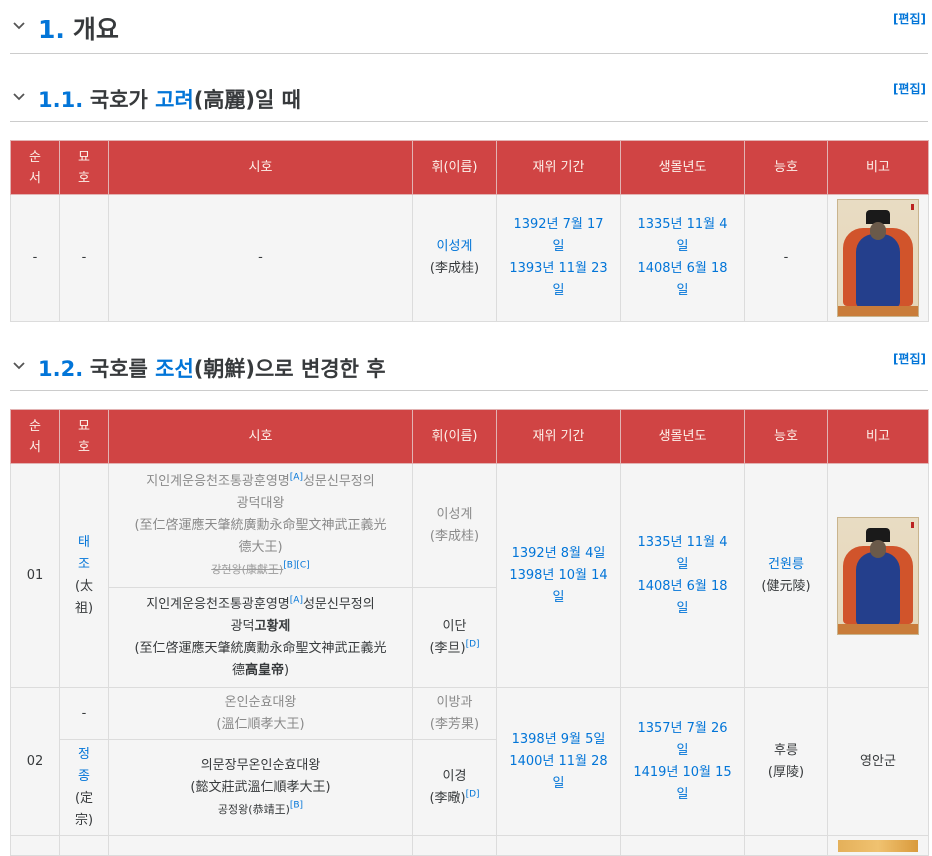  Describe the element at coordinates (61, 369) in the screenshot. I see `section-number: 1.2.` at that location.